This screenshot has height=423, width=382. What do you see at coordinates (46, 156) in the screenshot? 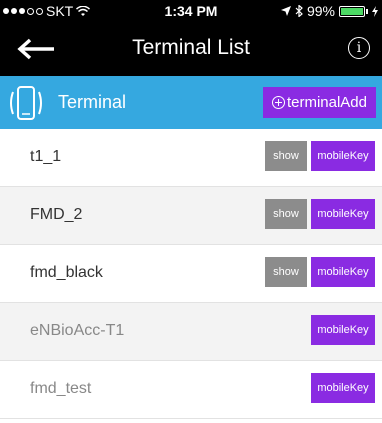
I see `terminal-name: t1_1` at bounding box center [46, 156].